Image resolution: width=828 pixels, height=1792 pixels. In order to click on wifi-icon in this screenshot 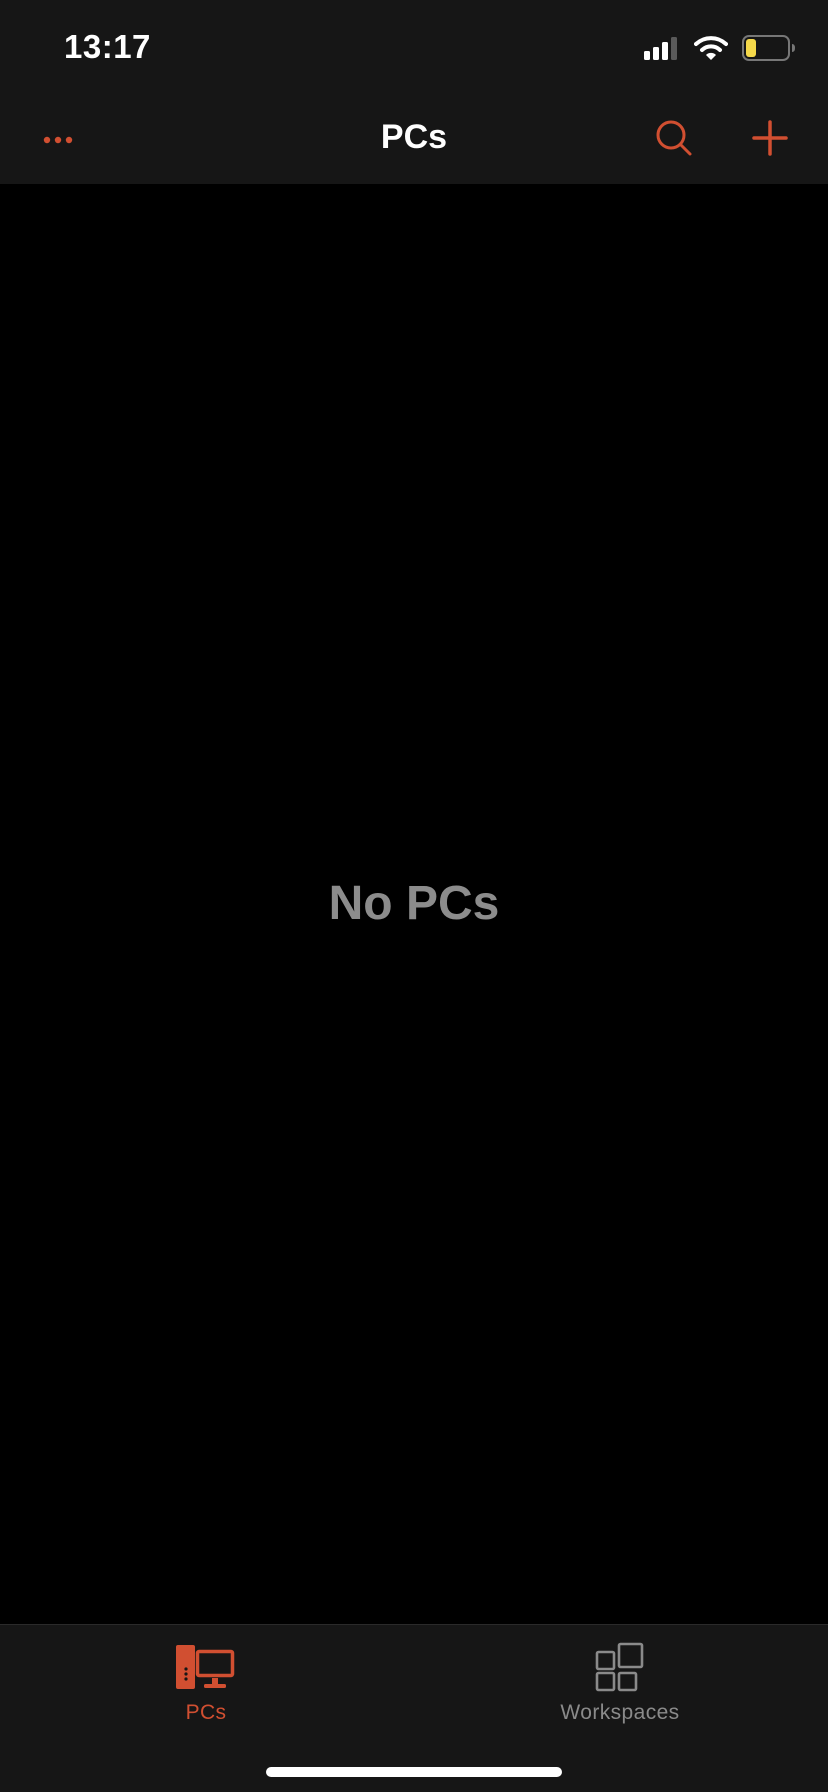, I will do `click(711, 50)`.